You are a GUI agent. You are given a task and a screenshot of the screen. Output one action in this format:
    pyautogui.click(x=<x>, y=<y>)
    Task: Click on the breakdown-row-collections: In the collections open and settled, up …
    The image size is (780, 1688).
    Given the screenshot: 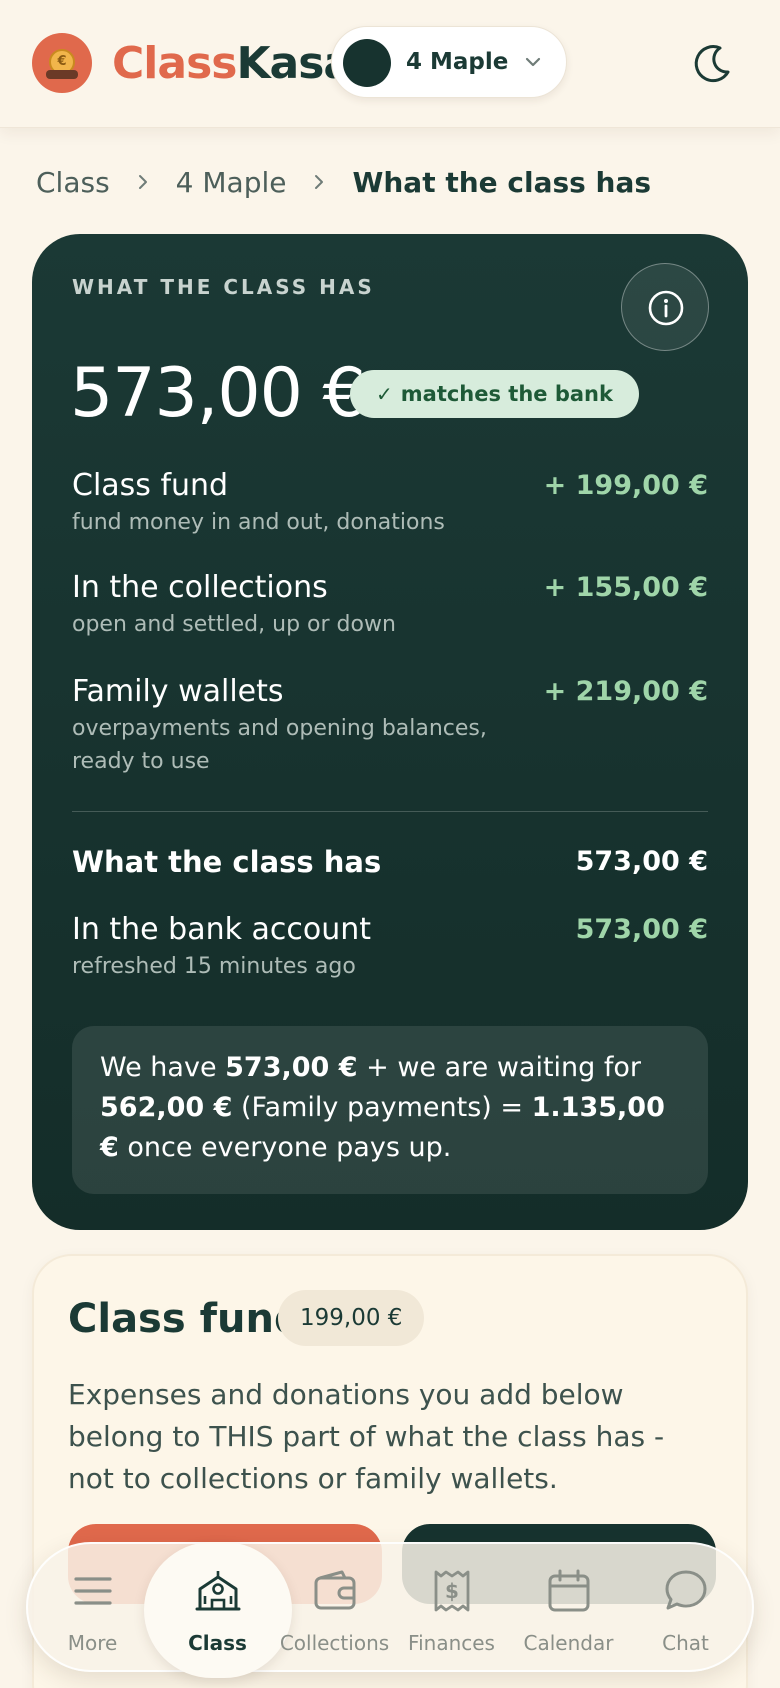 What is the action you would take?
    pyautogui.click(x=390, y=605)
    